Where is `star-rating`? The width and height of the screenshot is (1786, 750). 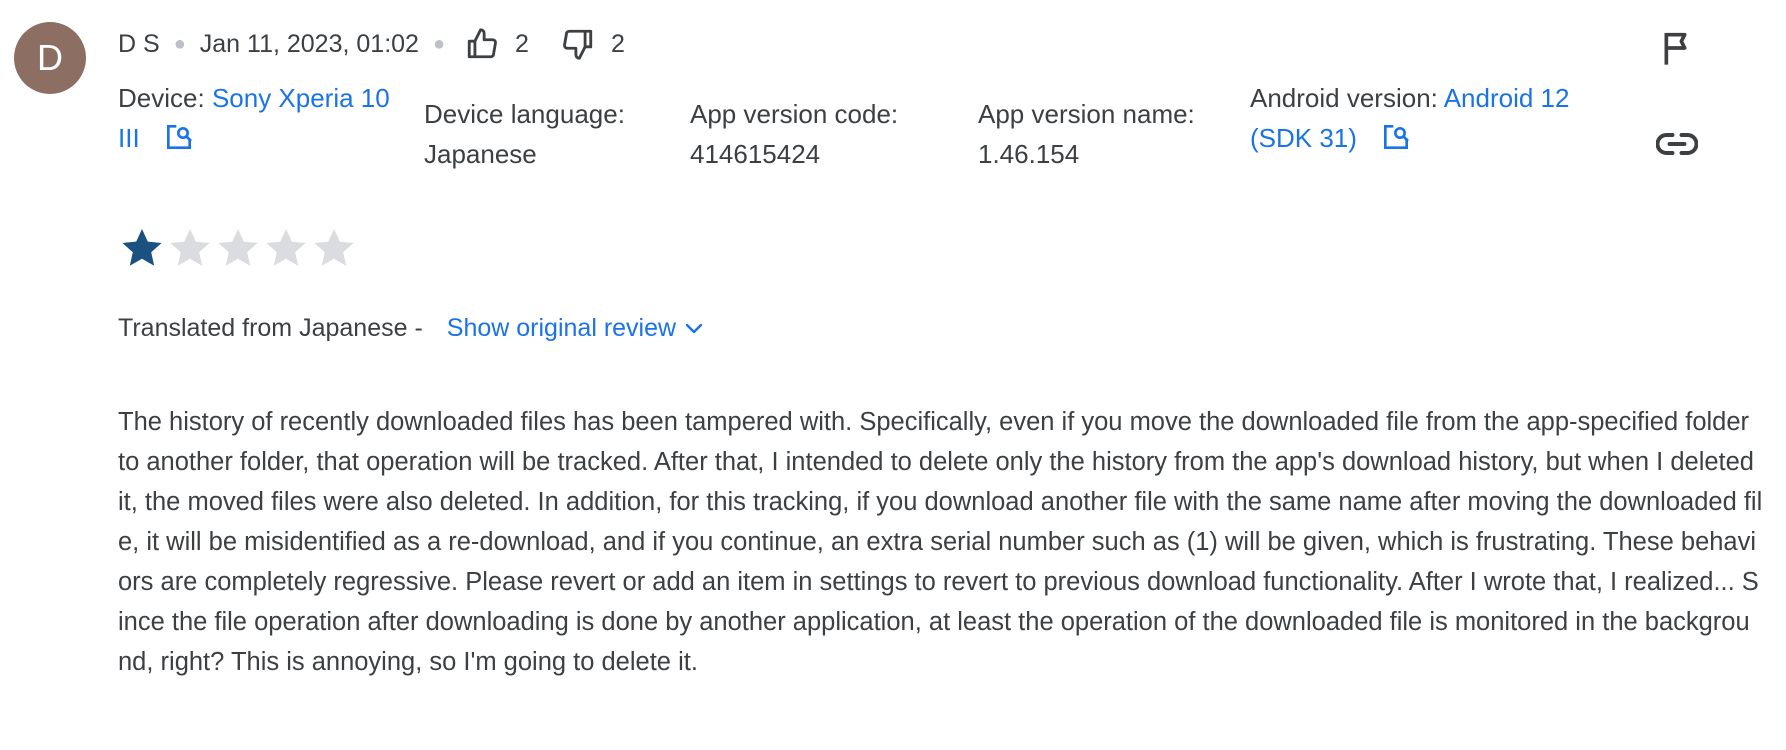
star-rating is located at coordinates (238, 248).